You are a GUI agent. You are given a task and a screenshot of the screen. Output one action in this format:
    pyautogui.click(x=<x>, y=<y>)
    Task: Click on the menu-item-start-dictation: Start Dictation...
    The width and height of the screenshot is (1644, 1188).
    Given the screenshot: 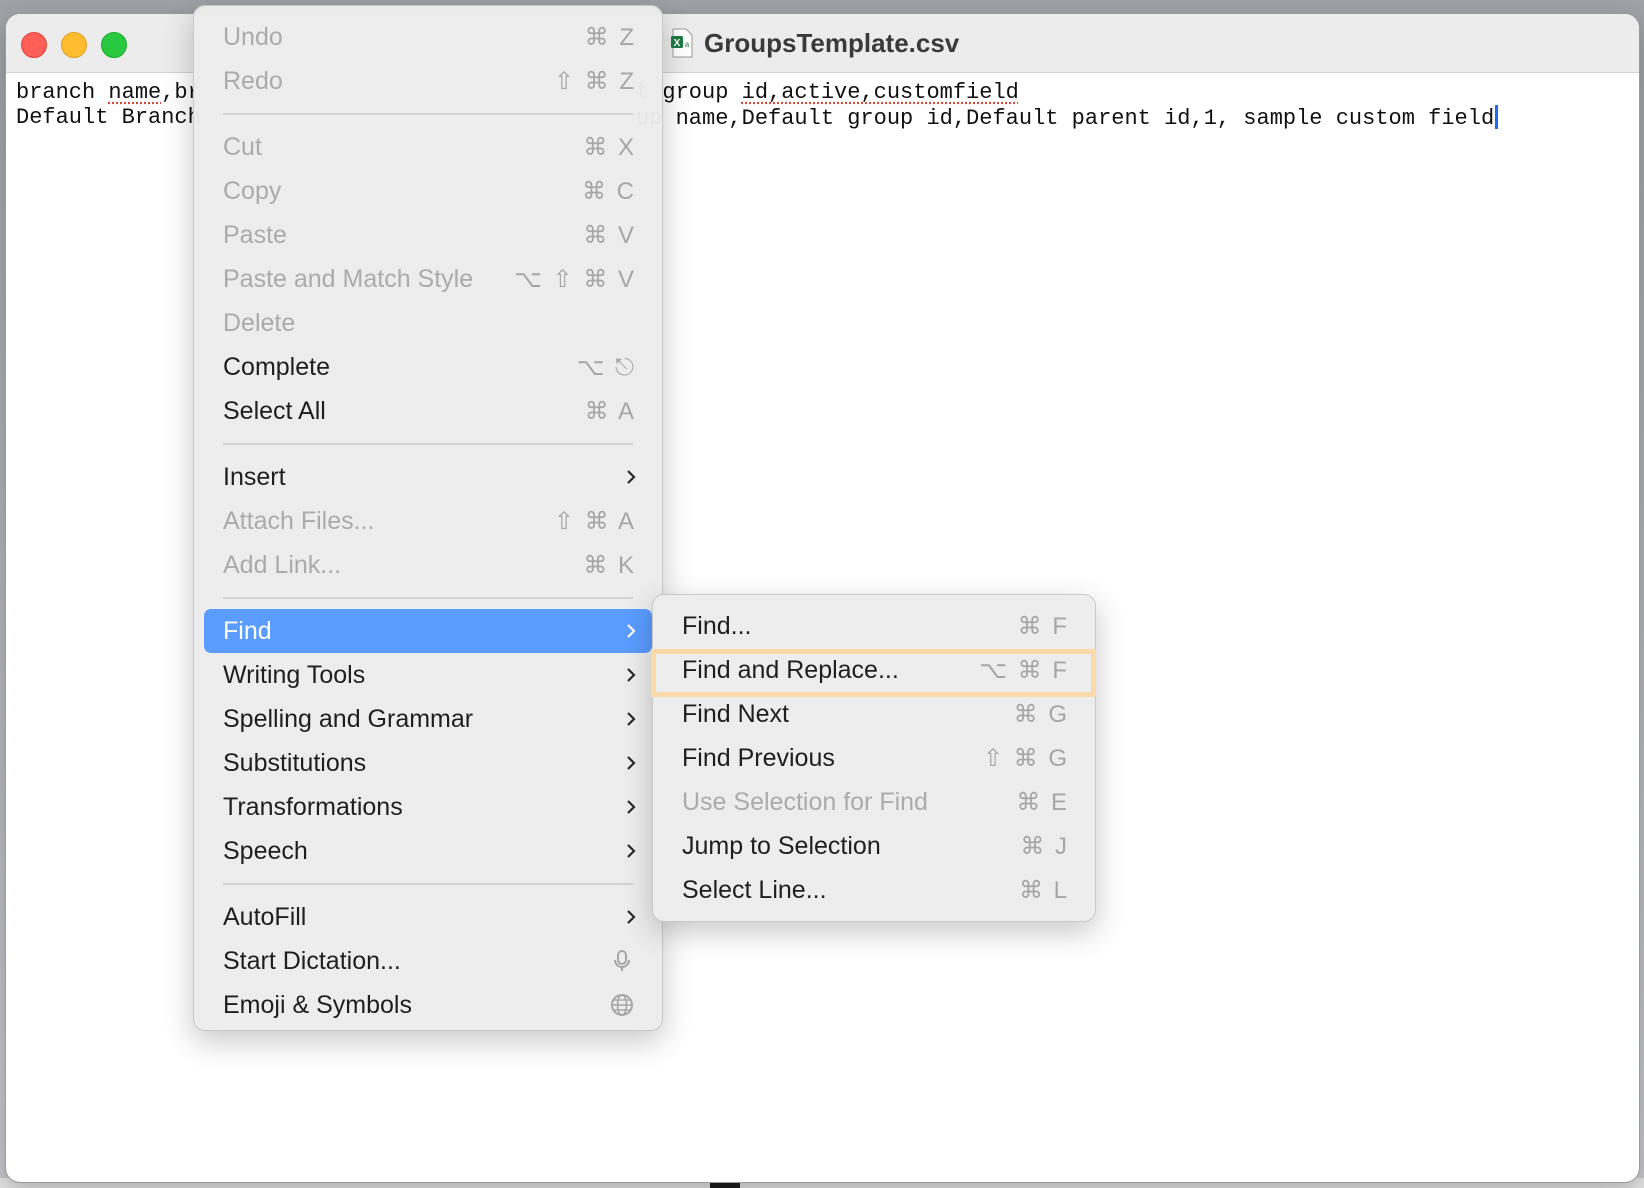 What is the action you would take?
    pyautogui.click(x=428, y=961)
    